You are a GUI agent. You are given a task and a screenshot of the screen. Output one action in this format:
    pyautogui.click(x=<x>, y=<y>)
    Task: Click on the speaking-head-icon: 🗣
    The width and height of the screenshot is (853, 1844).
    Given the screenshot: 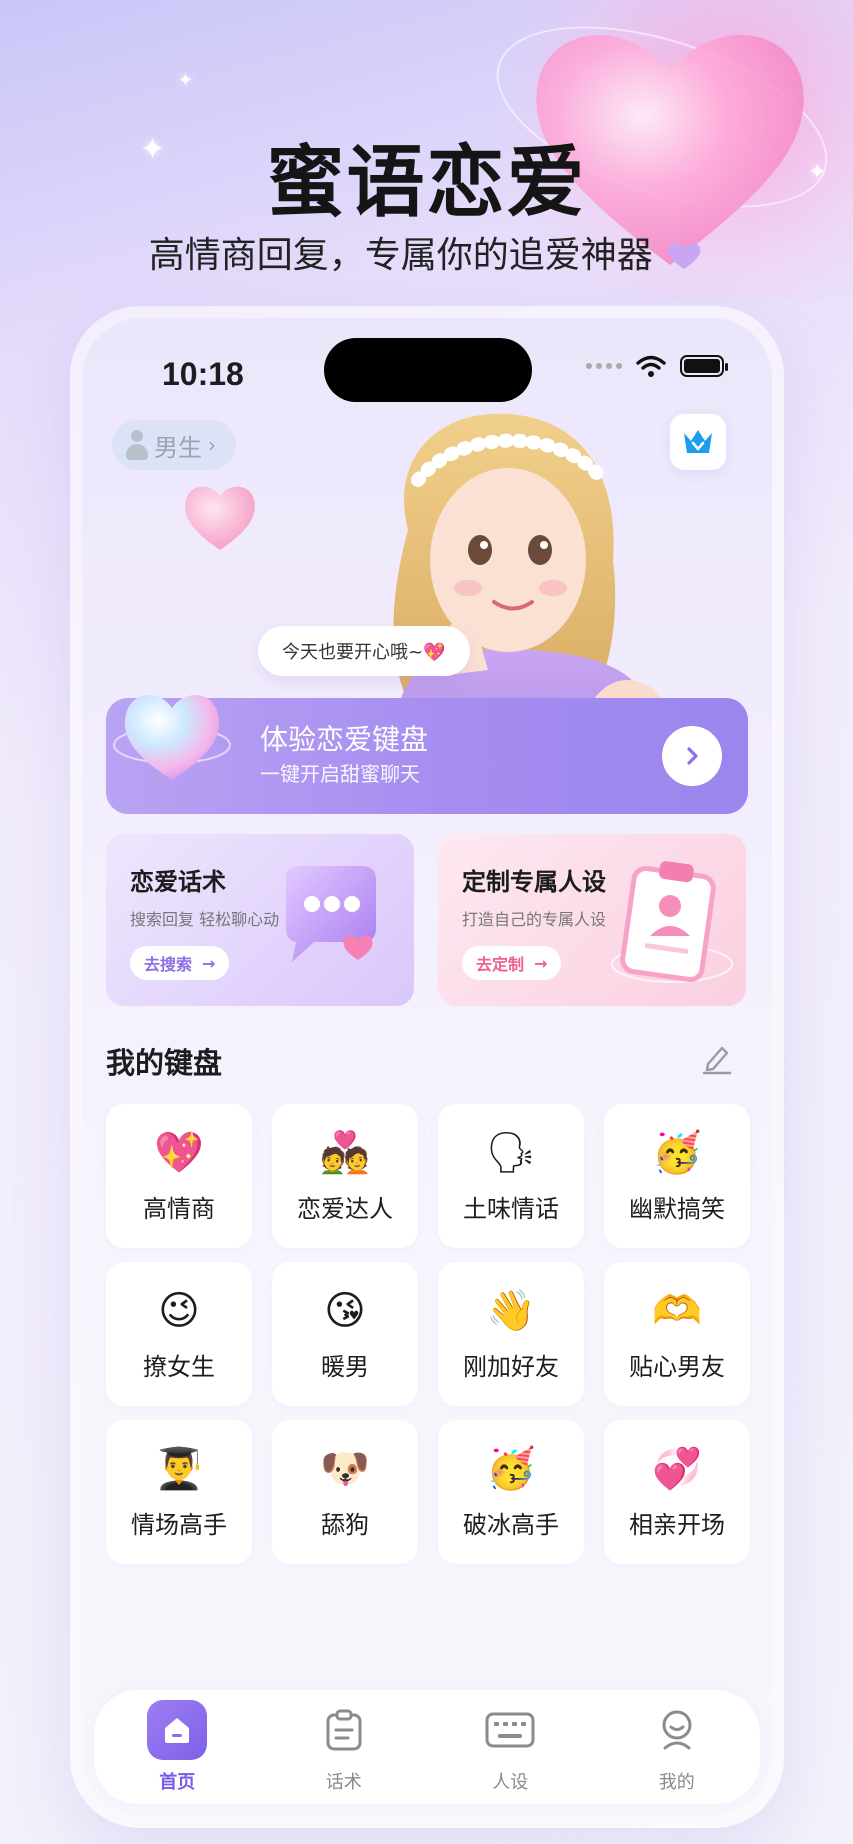 What is the action you would take?
    pyautogui.click(x=511, y=1152)
    